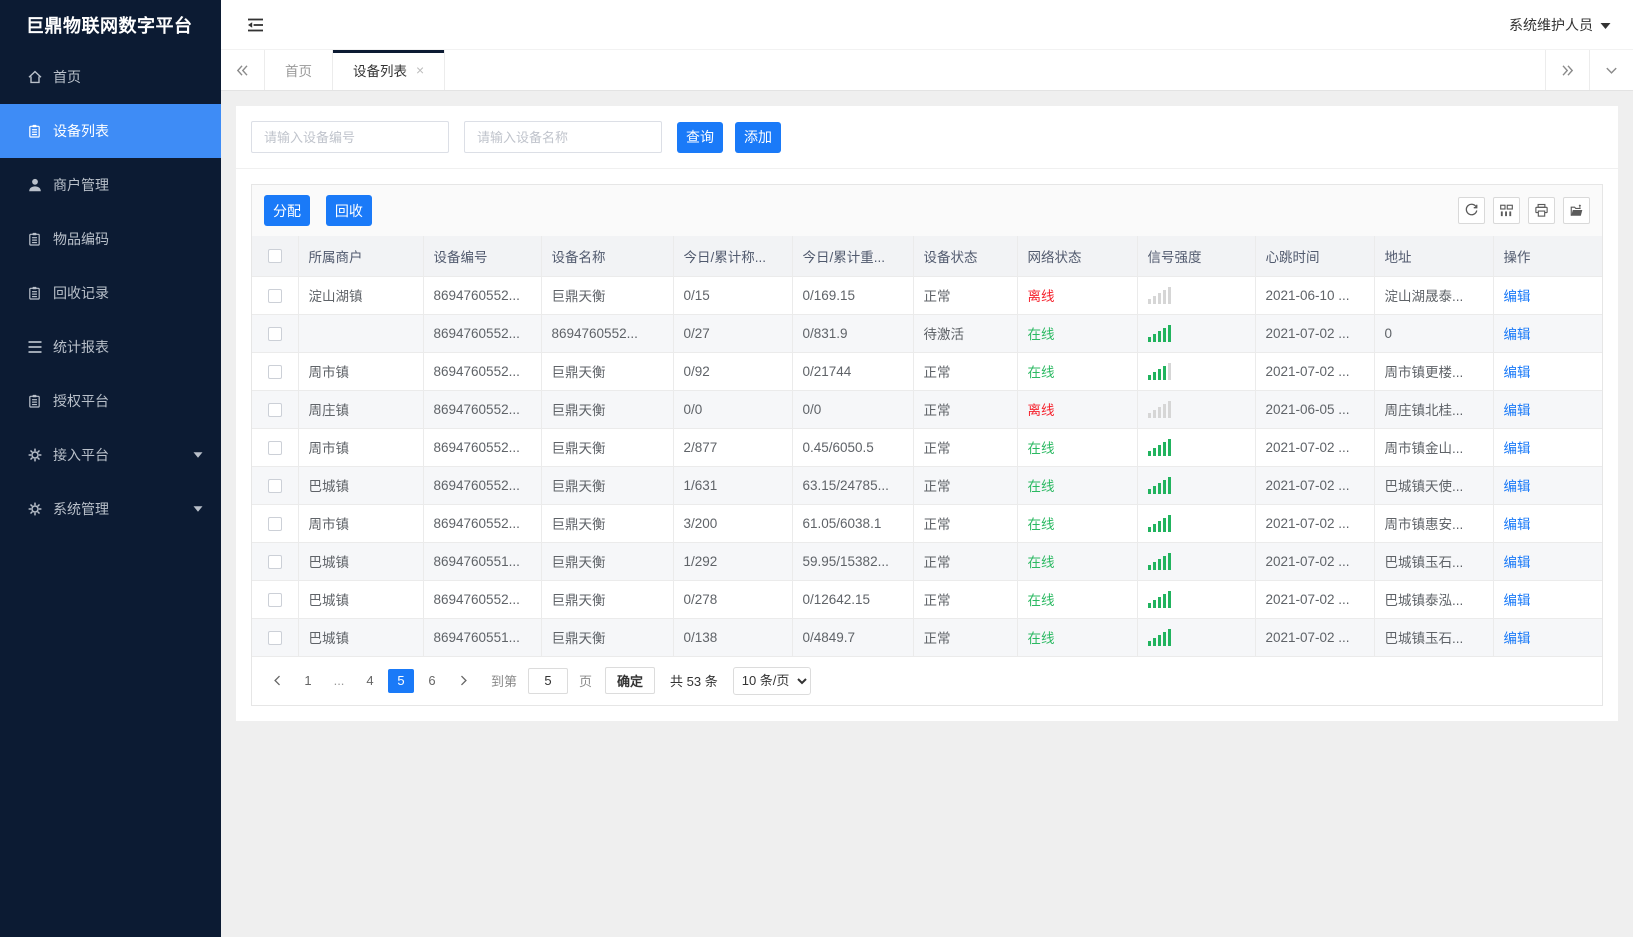 Image resolution: width=1633 pixels, height=937 pixels. I want to click on tab-1: 设备列表 ×, so click(389, 70).